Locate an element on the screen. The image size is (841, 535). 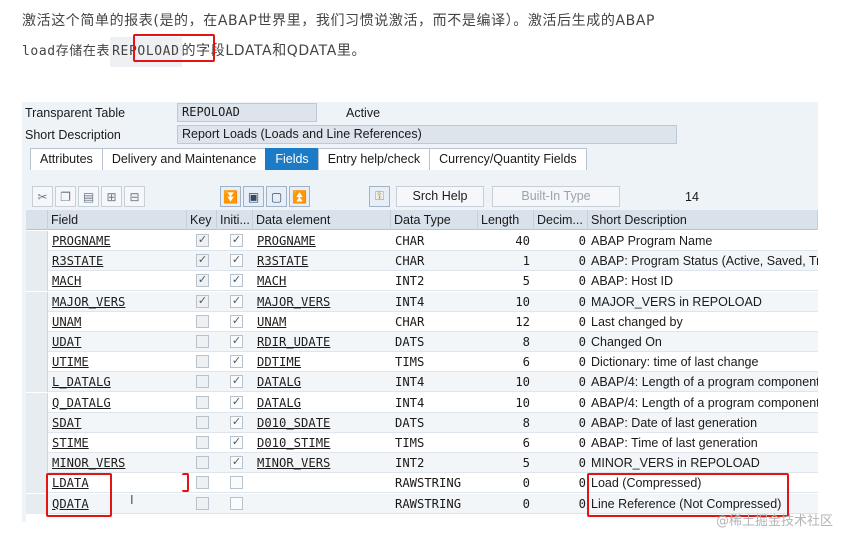
insert-row-icon: ⊞ is located at coordinates (111, 196).